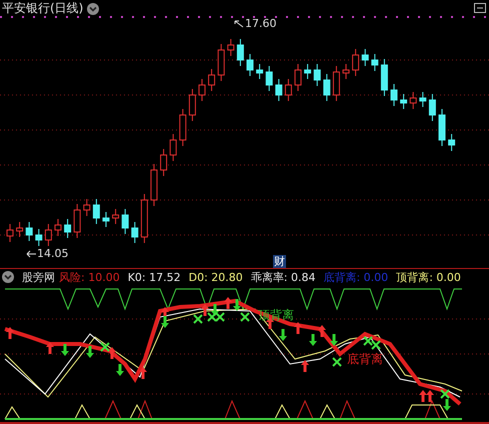 This screenshot has height=424, width=489. What do you see at coordinates (279, 261) in the screenshot?
I see `event-marker: 财` at bounding box center [279, 261].